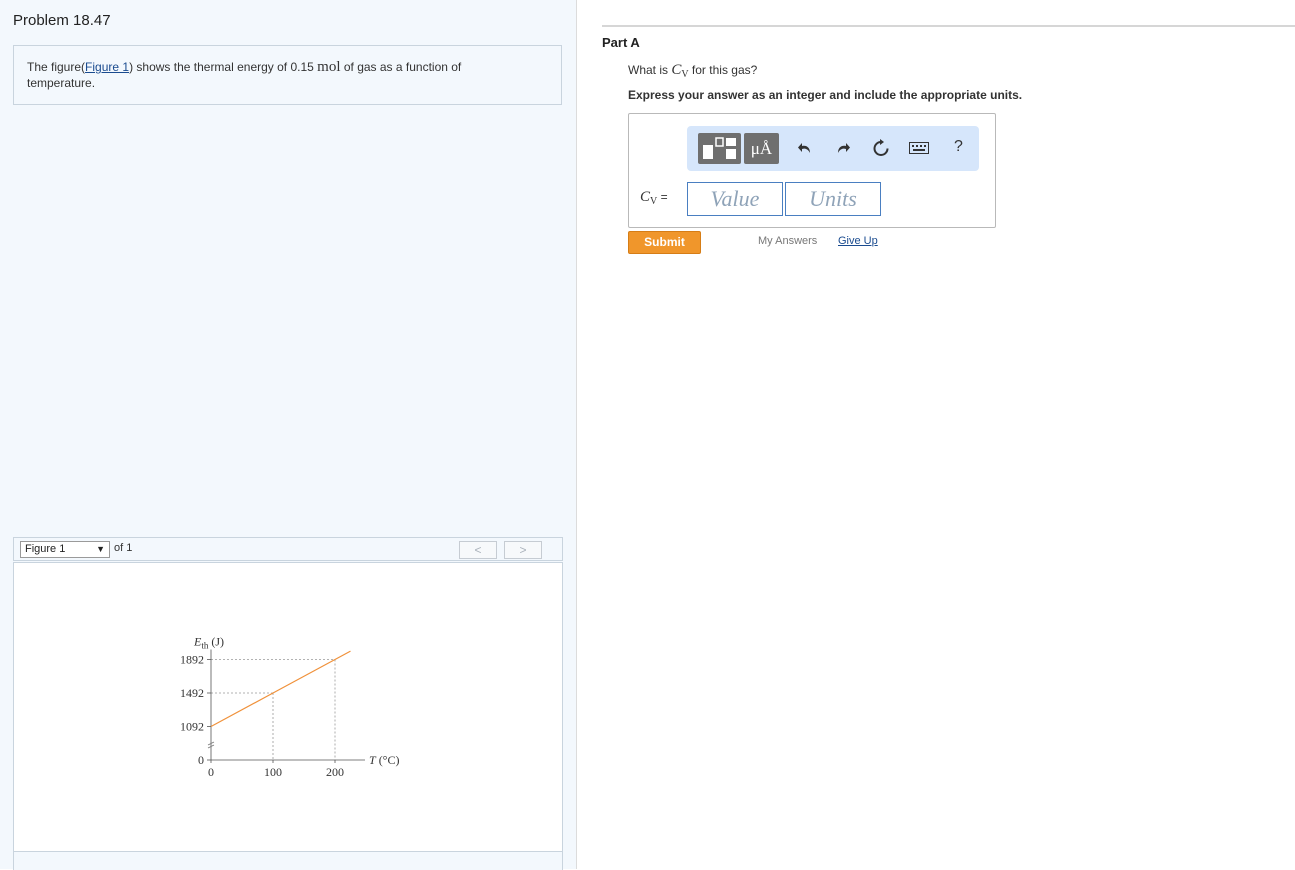 The width and height of the screenshot is (1295, 870). I want to click on chart-y-tick-label: 0, so click(201, 760).